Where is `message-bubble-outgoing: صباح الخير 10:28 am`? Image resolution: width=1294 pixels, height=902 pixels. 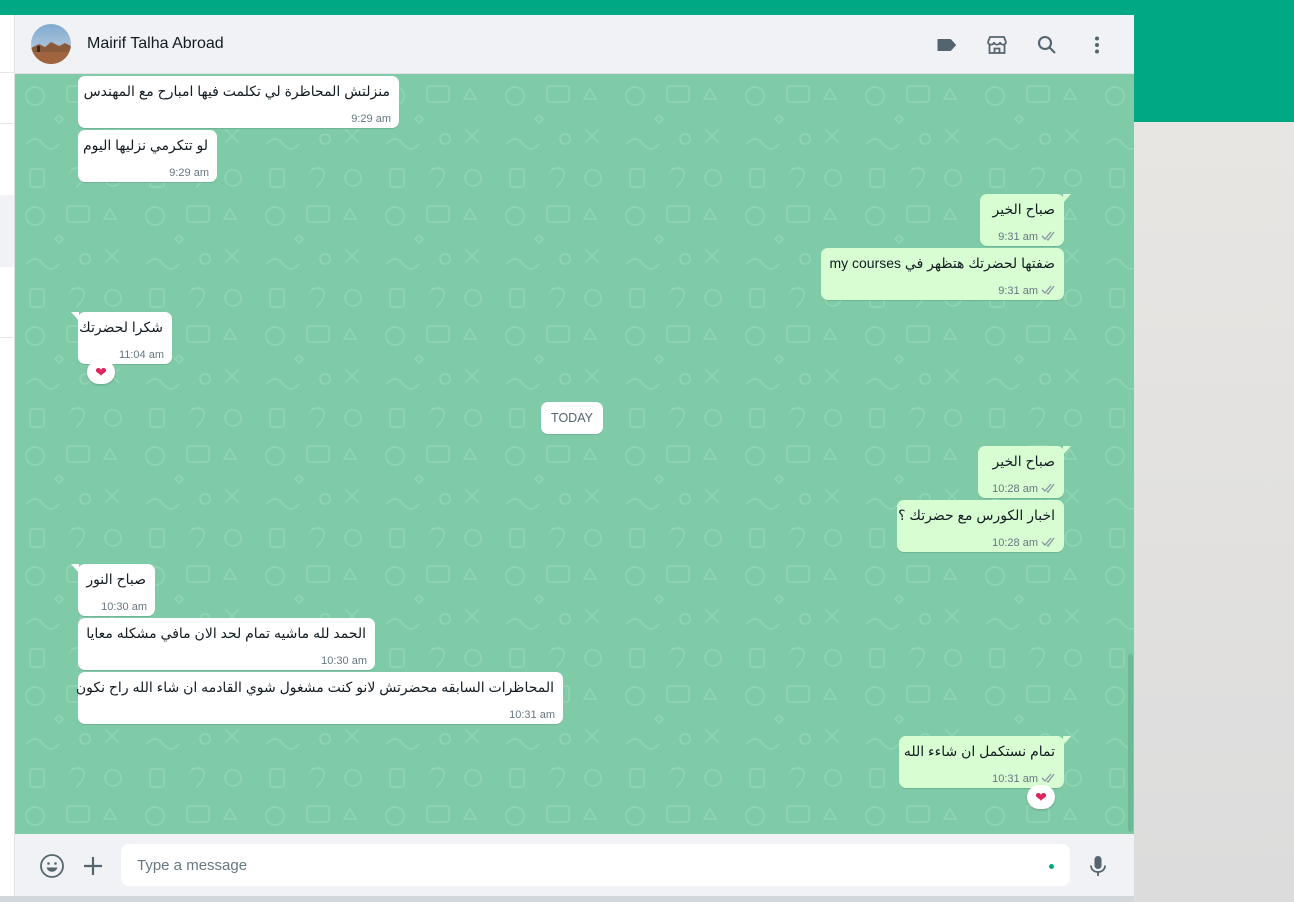
message-bubble-outgoing: صباح الخير 10:28 am is located at coordinates (1024, 472).